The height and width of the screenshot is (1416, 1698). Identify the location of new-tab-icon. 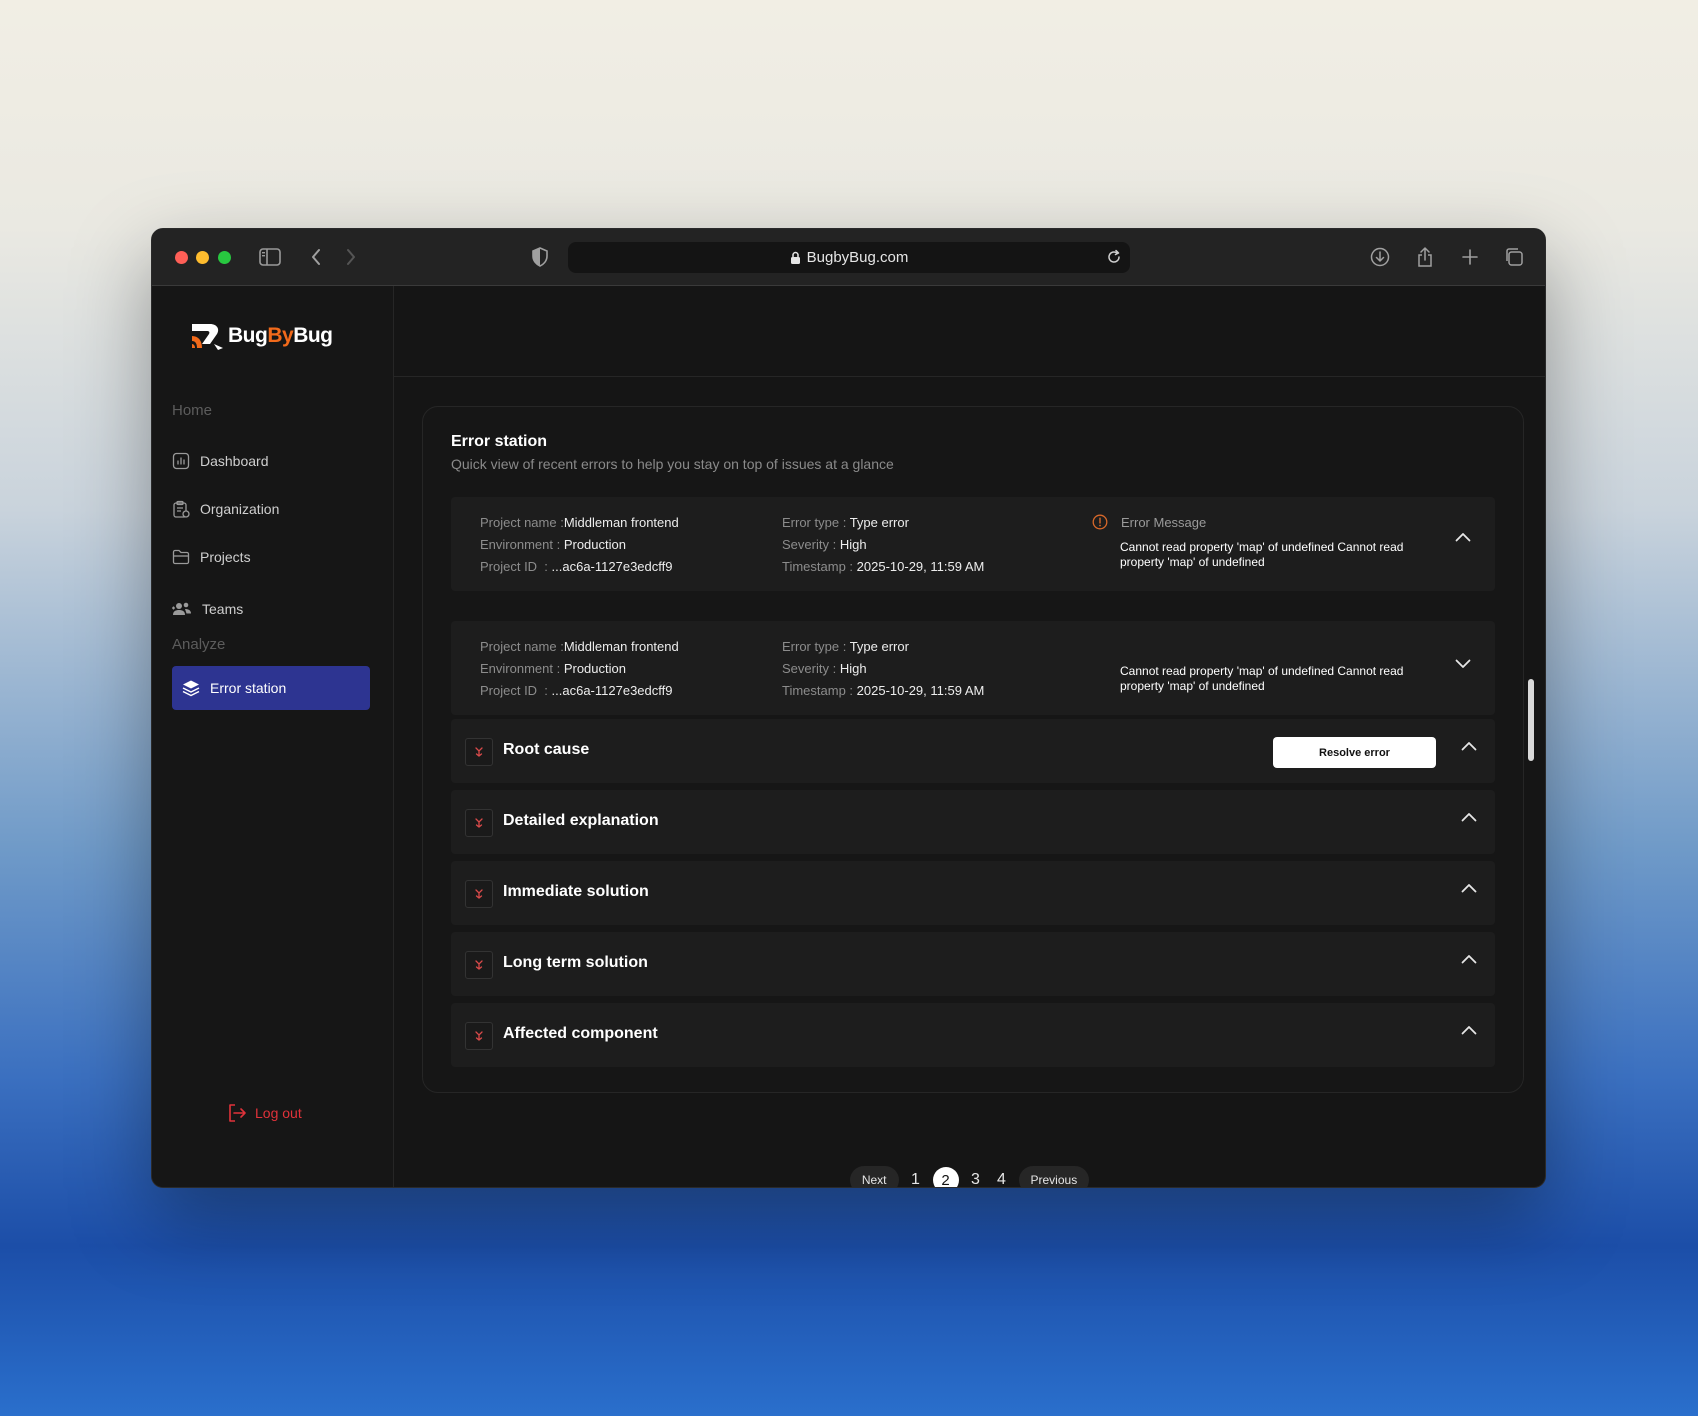
(1470, 257).